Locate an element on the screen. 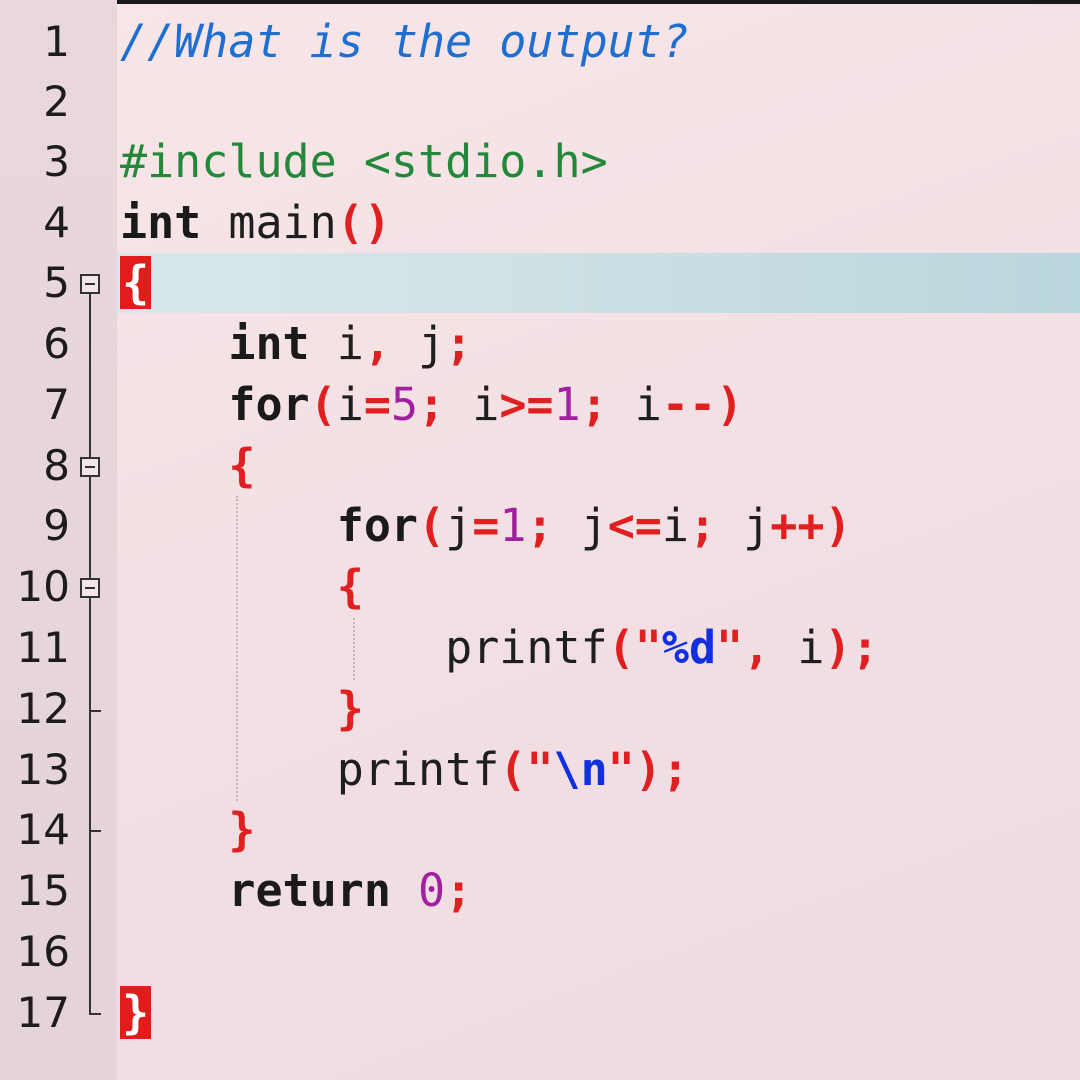  line-number: 17 is located at coordinates (43, 1012).